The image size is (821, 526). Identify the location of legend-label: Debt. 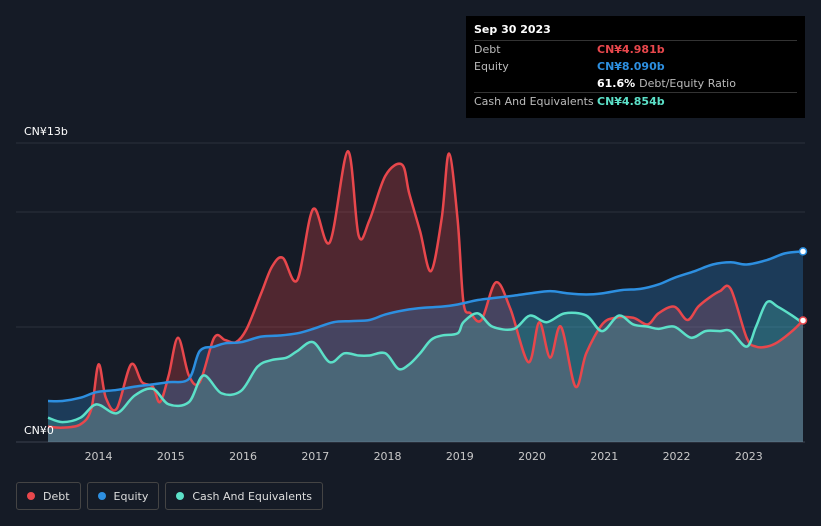
(56, 496).